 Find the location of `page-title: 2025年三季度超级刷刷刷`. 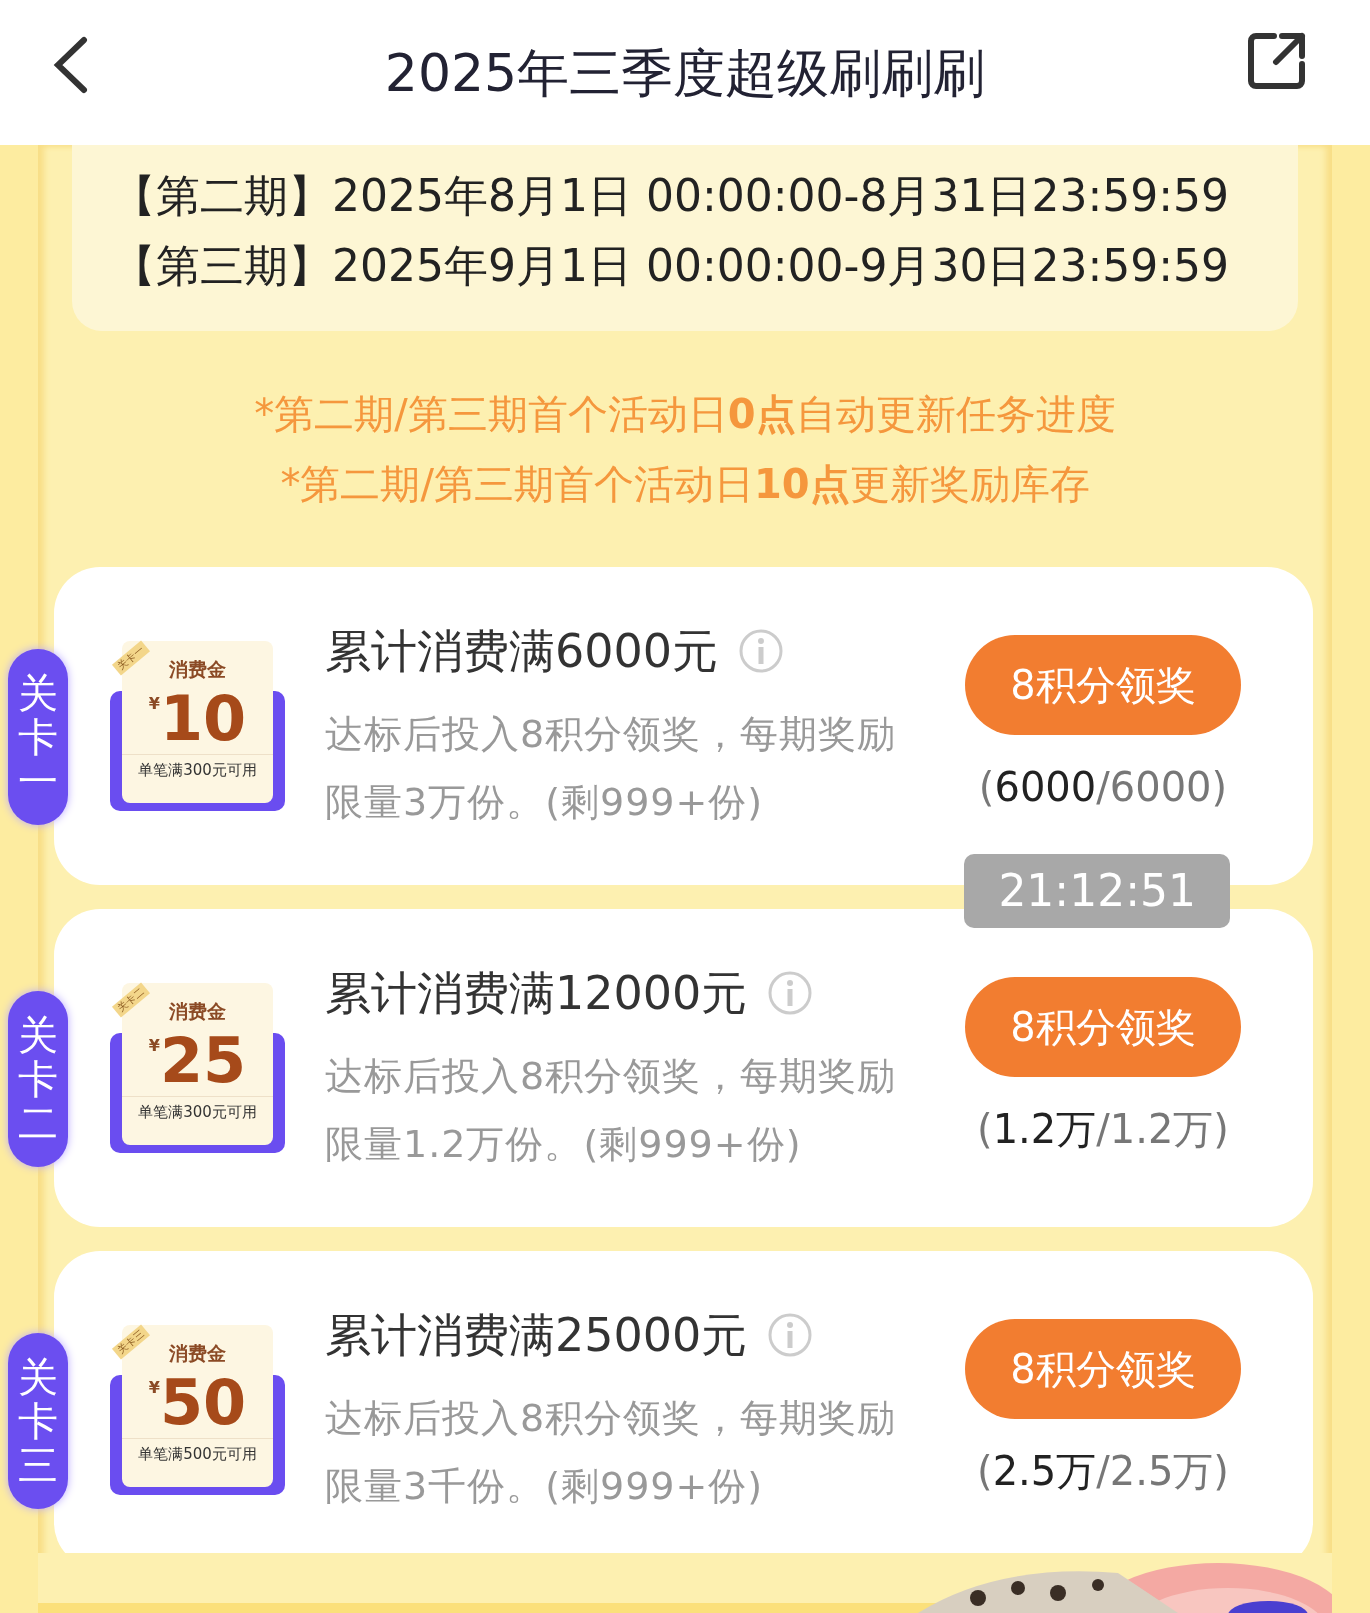

page-title: 2025年三季度超级刷刷刷 is located at coordinates (685, 73).